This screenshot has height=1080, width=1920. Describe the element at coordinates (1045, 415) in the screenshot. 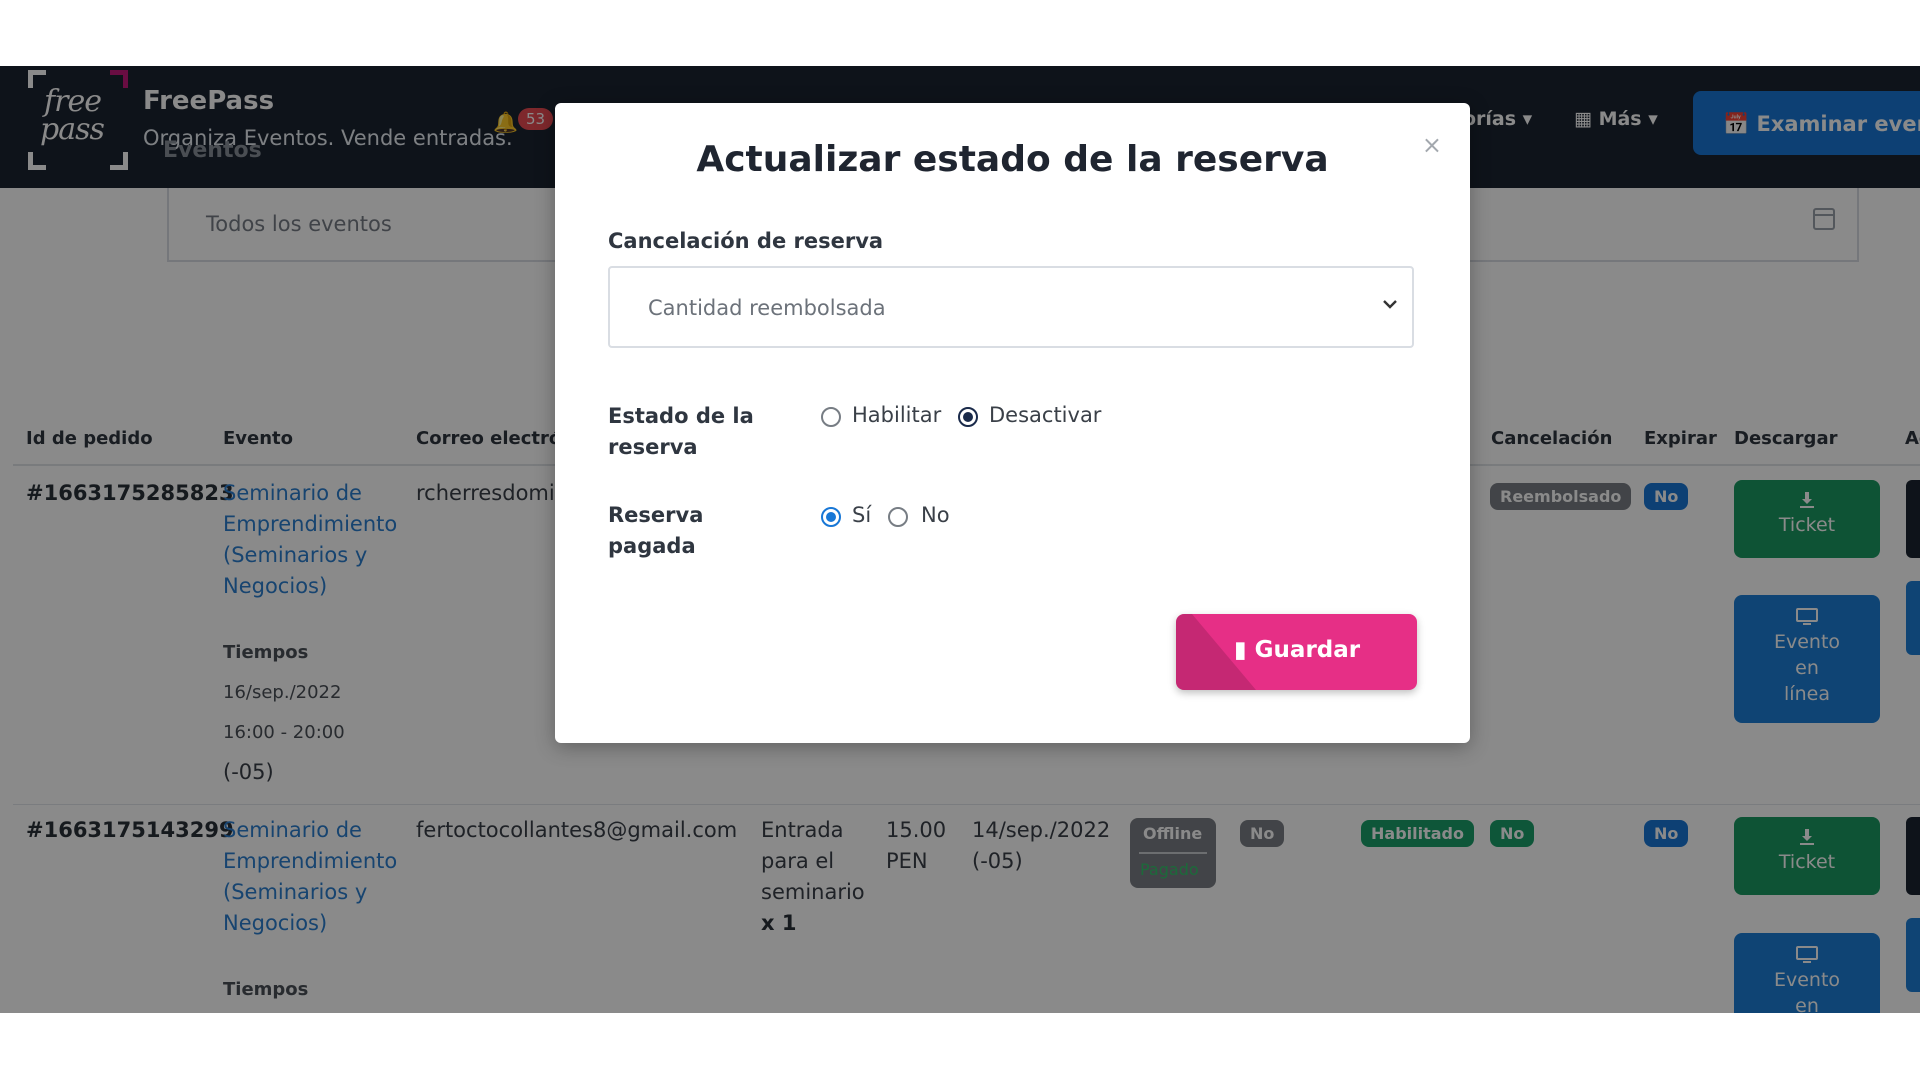

I see `radio-disable-label: Desactivar` at that location.